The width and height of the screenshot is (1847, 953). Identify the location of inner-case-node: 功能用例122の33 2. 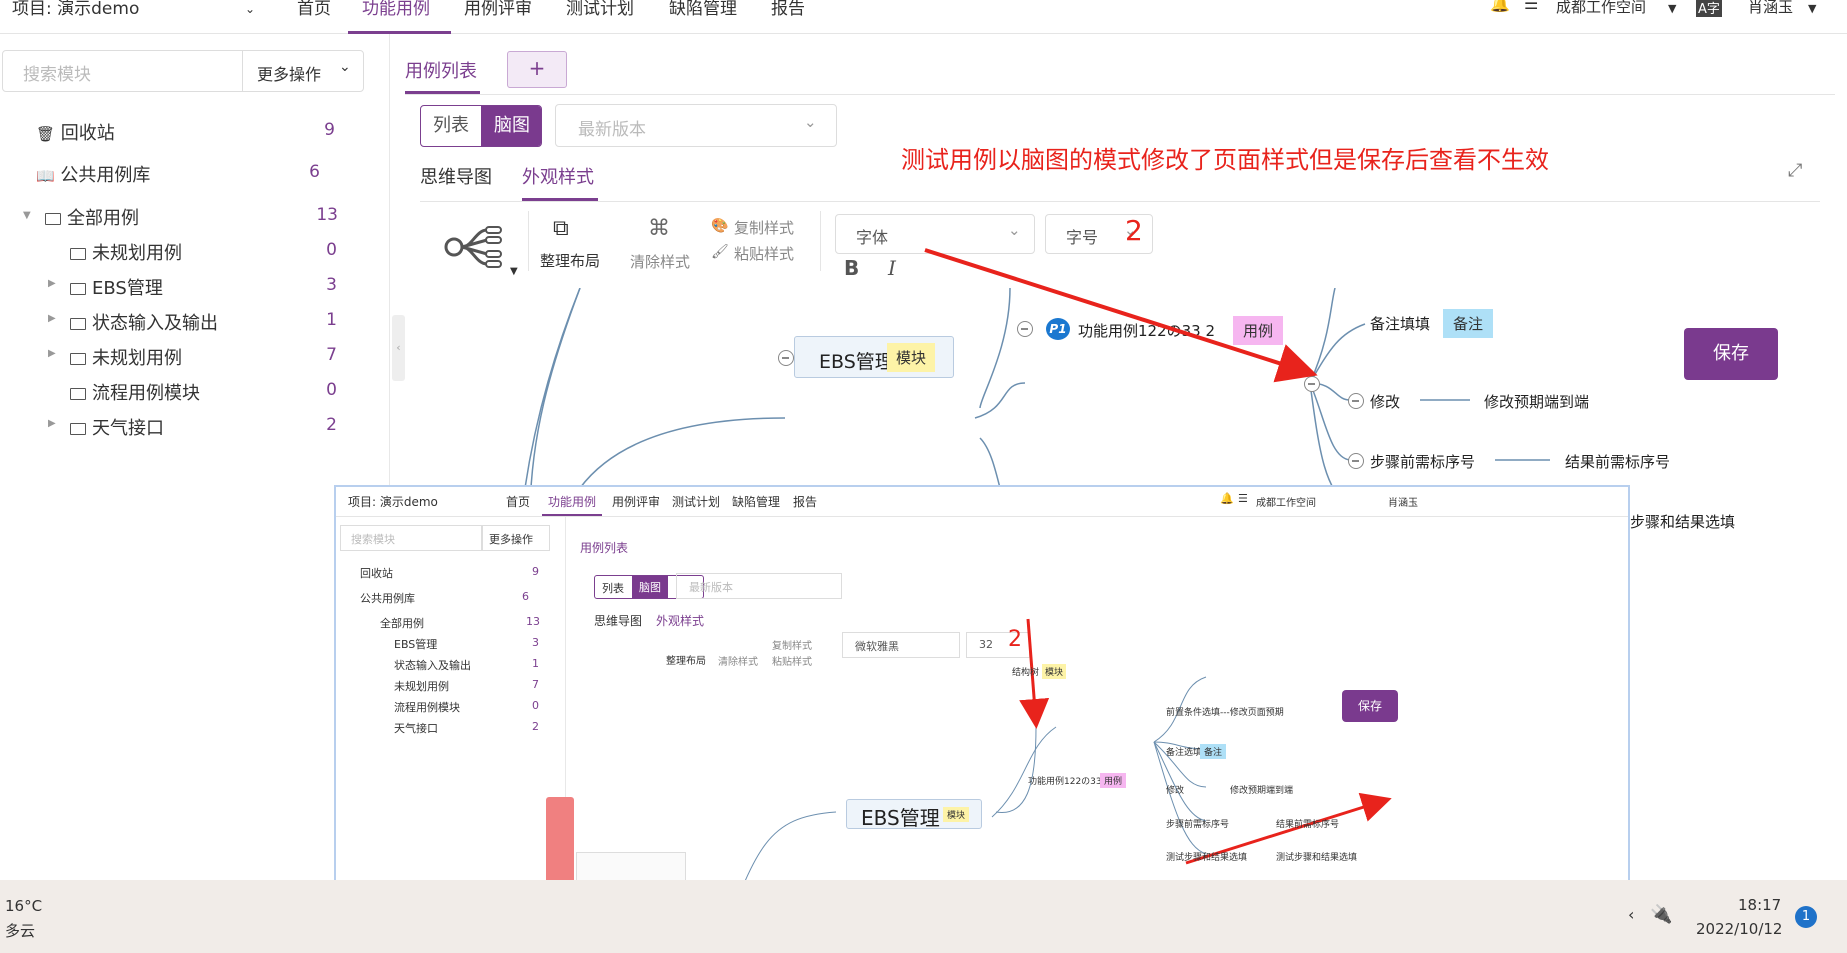
(1069, 780).